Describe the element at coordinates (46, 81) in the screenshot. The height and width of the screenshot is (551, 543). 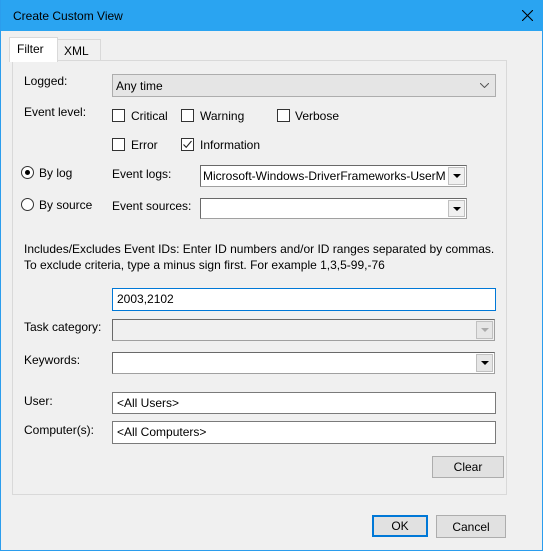
I see `logged-label: Logged:` at that location.